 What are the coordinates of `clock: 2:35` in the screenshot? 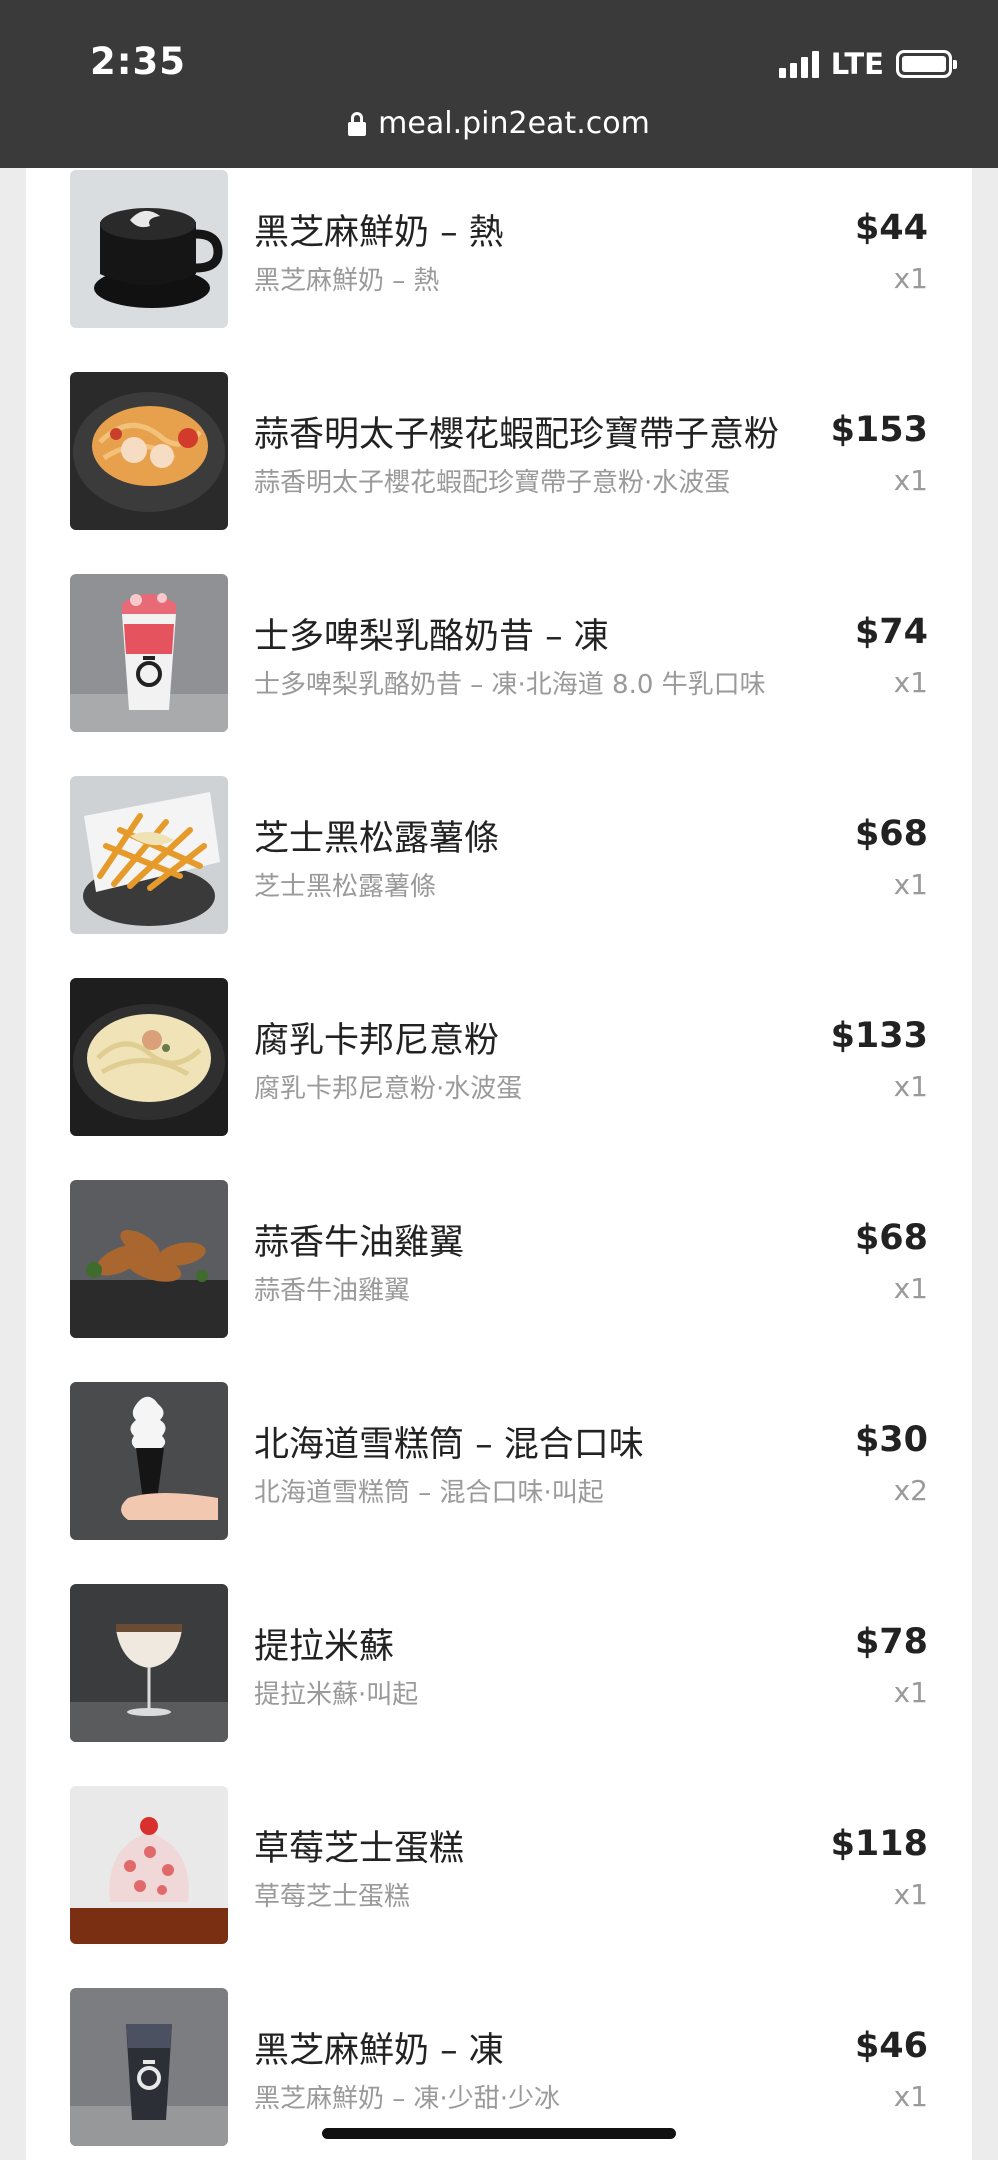 It's located at (138, 61).